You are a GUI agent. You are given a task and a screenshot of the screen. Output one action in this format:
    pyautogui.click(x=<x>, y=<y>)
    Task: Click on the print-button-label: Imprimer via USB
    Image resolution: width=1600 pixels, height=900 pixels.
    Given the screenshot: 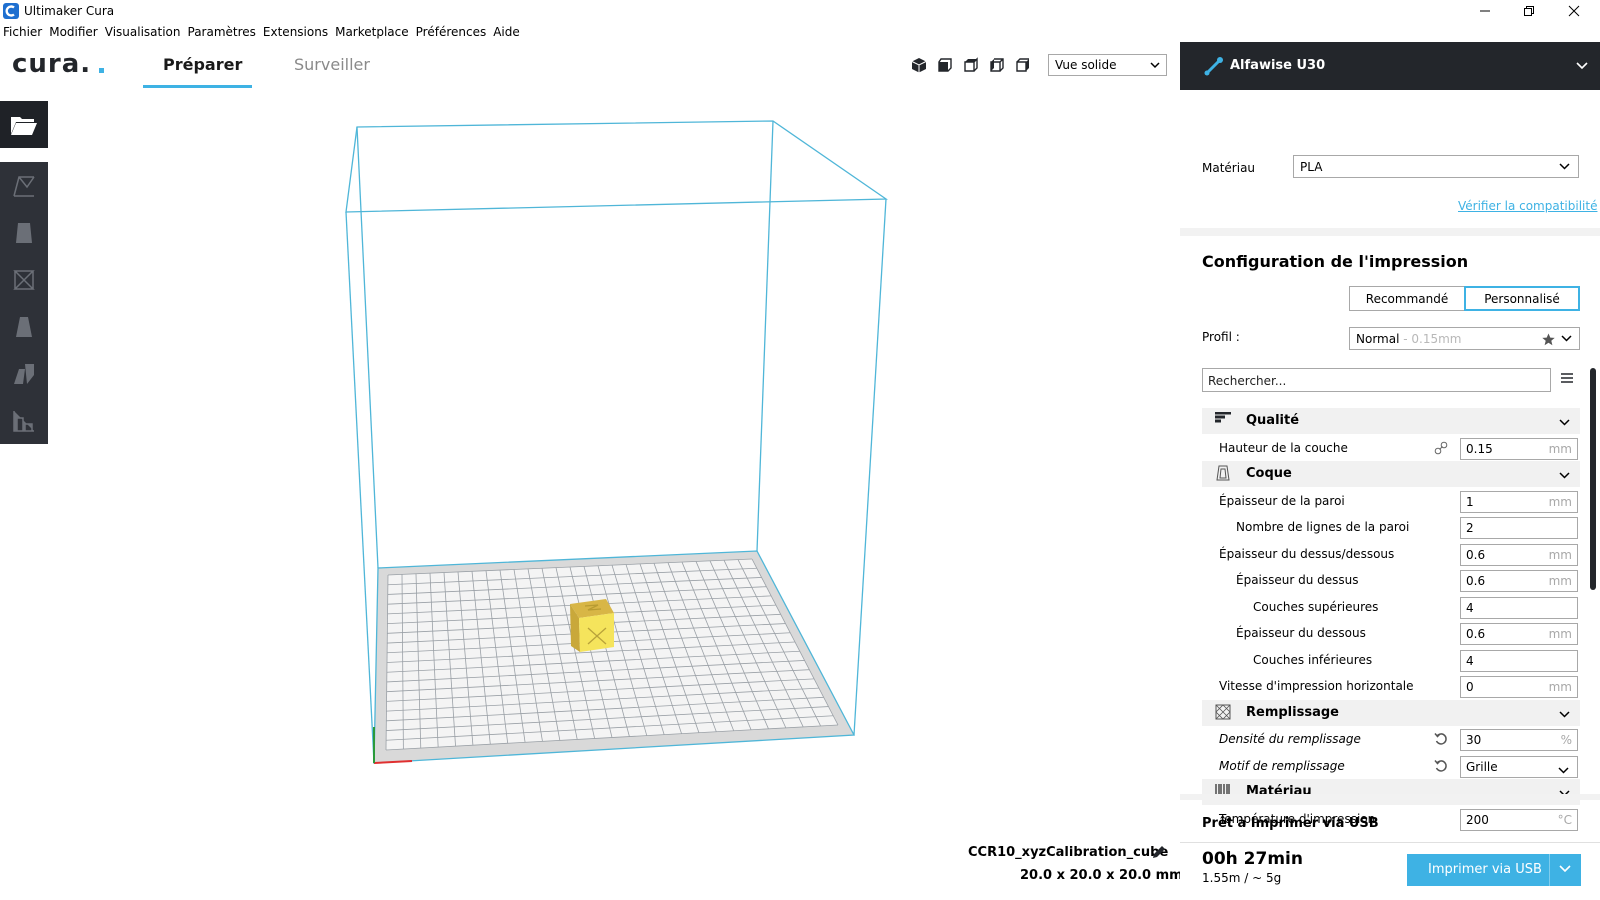 What is the action you would take?
    pyautogui.click(x=1485, y=869)
    